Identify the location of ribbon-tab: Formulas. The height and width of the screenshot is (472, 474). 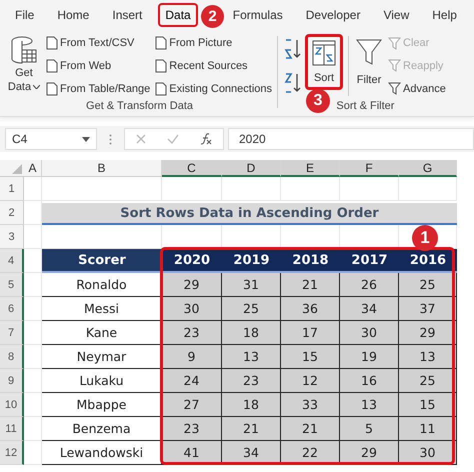
(258, 15).